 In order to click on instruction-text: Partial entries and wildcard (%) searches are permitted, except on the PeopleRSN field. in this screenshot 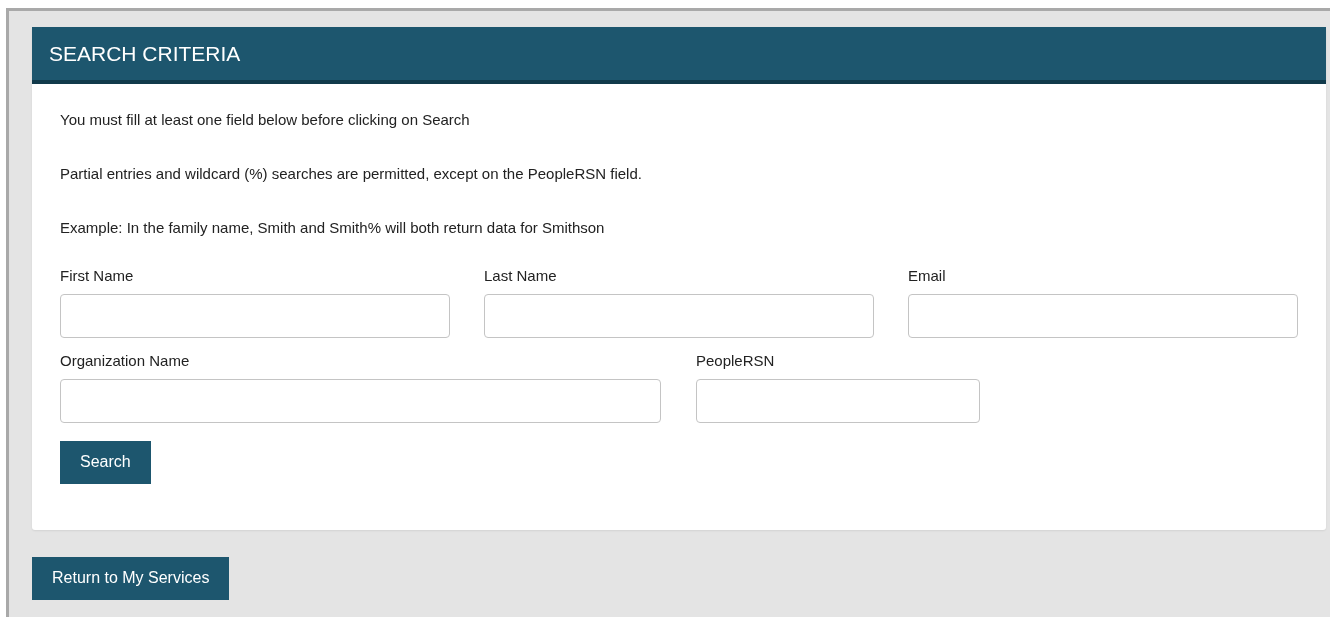, I will do `click(351, 173)`.